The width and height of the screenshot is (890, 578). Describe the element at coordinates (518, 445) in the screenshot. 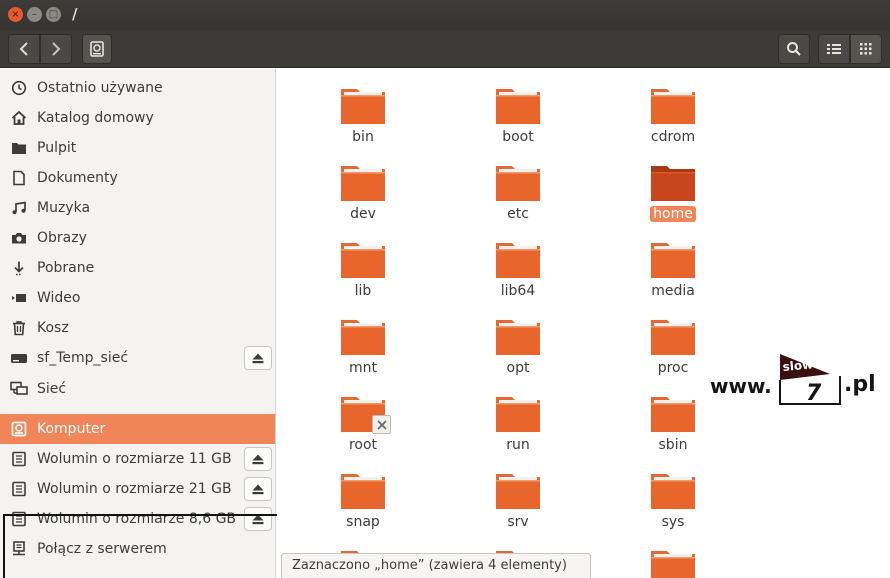

I see `folder-name: run` at that location.